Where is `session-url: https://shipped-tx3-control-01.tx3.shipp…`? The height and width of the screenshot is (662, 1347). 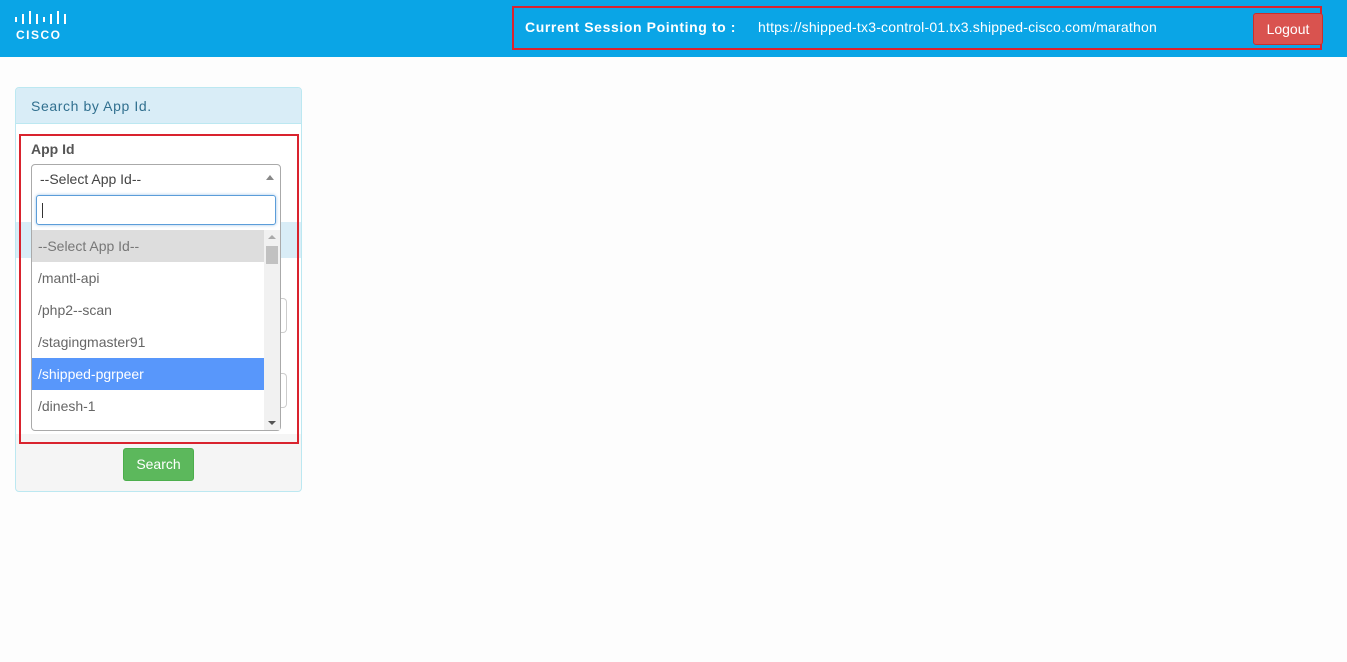
session-url: https://shipped-tx3-control-01.tx3.shipp… is located at coordinates (957, 27).